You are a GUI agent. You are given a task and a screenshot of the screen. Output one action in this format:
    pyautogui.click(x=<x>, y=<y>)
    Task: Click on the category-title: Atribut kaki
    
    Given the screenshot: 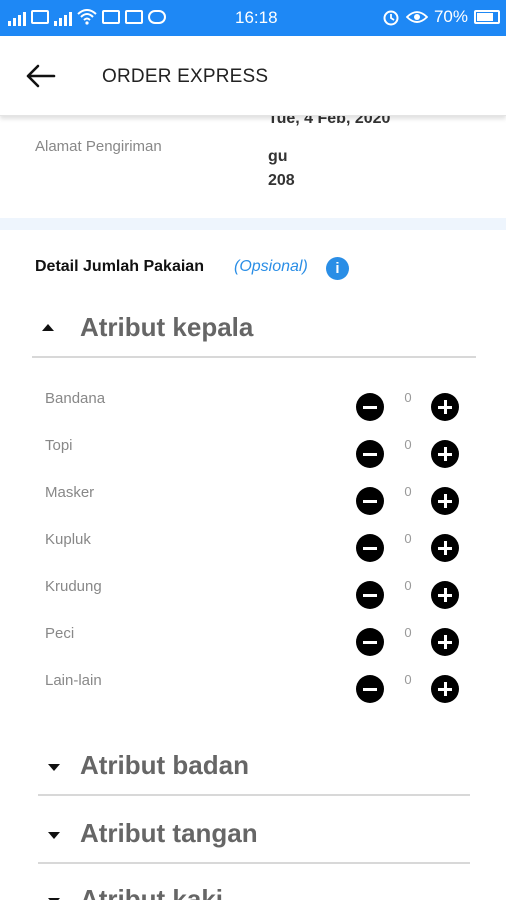 What is the action you would take?
    pyautogui.click(x=152, y=892)
    